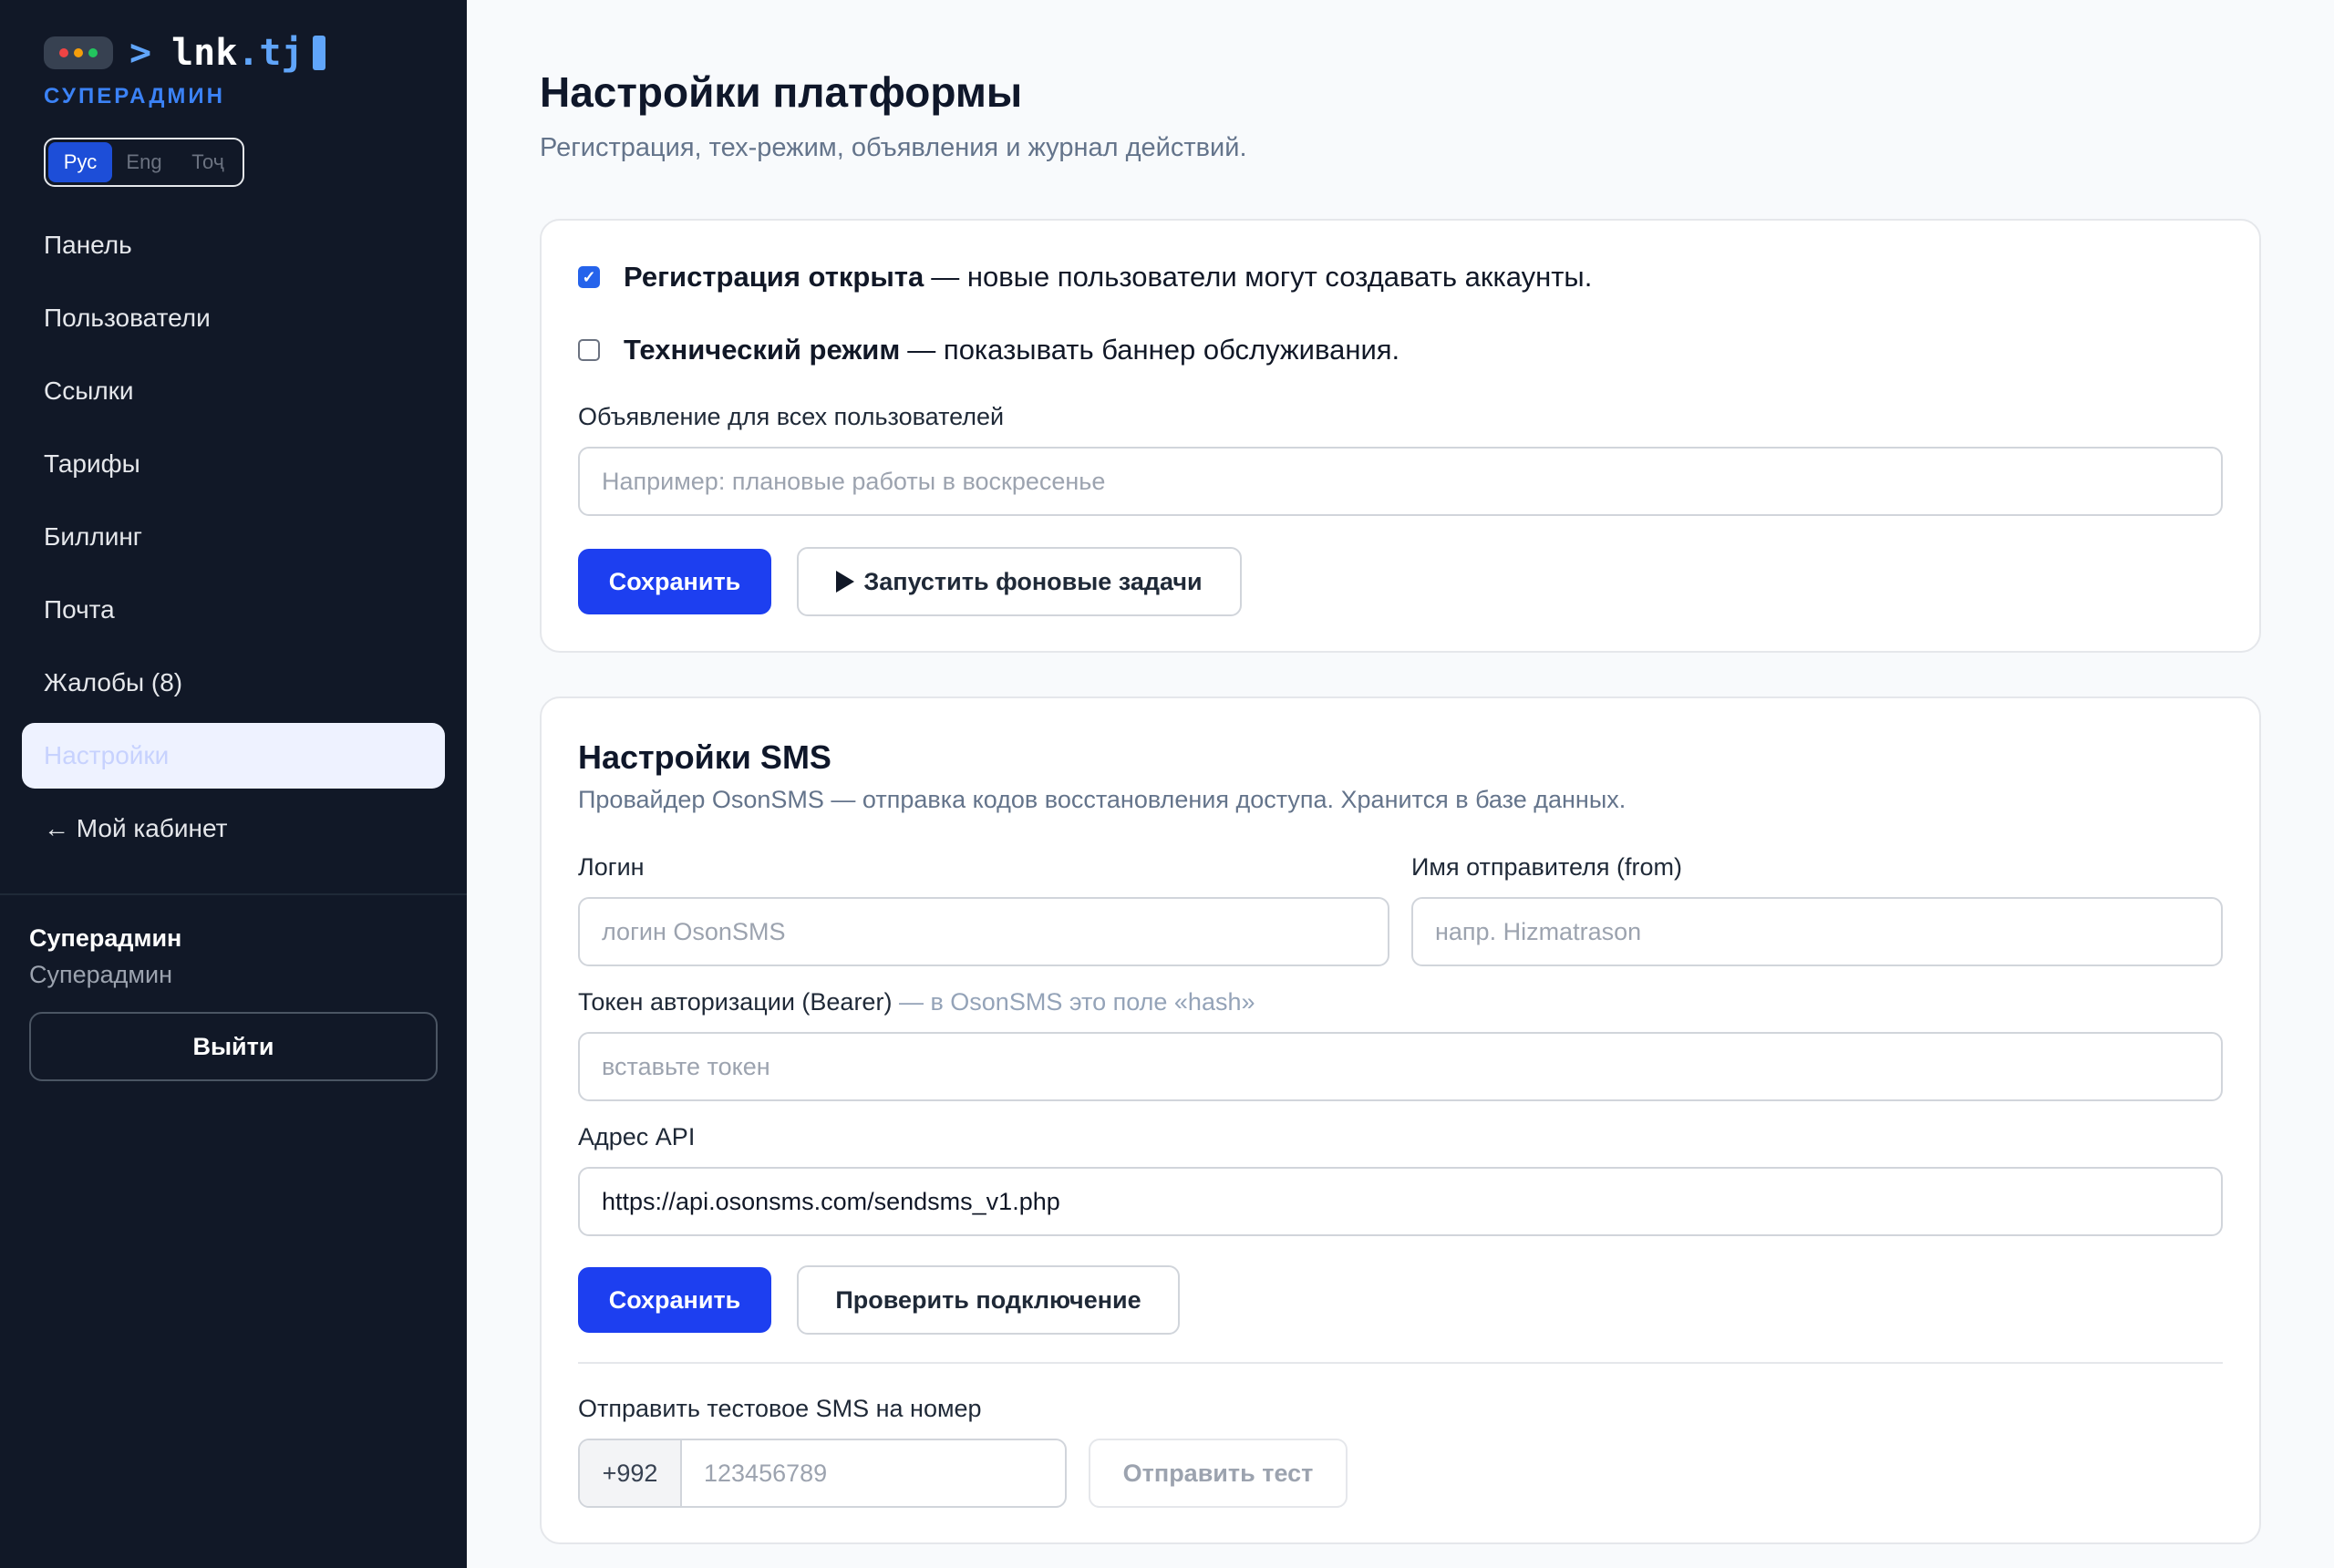  Describe the element at coordinates (101, 974) in the screenshot. I see `user-role: Суперадмин` at that location.